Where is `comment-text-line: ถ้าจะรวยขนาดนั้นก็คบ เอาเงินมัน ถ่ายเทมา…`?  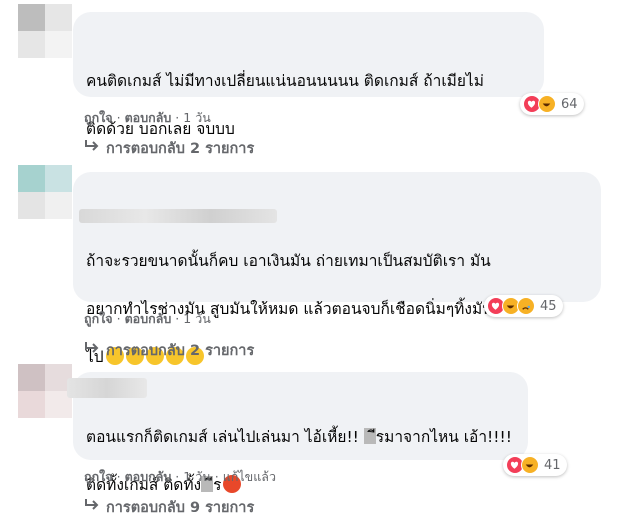 comment-text-line: ถ้าจะรวยขนาดนั้นก็คบ เอาเงินมัน ถ่ายเทมา… is located at coordinates (288, 261).